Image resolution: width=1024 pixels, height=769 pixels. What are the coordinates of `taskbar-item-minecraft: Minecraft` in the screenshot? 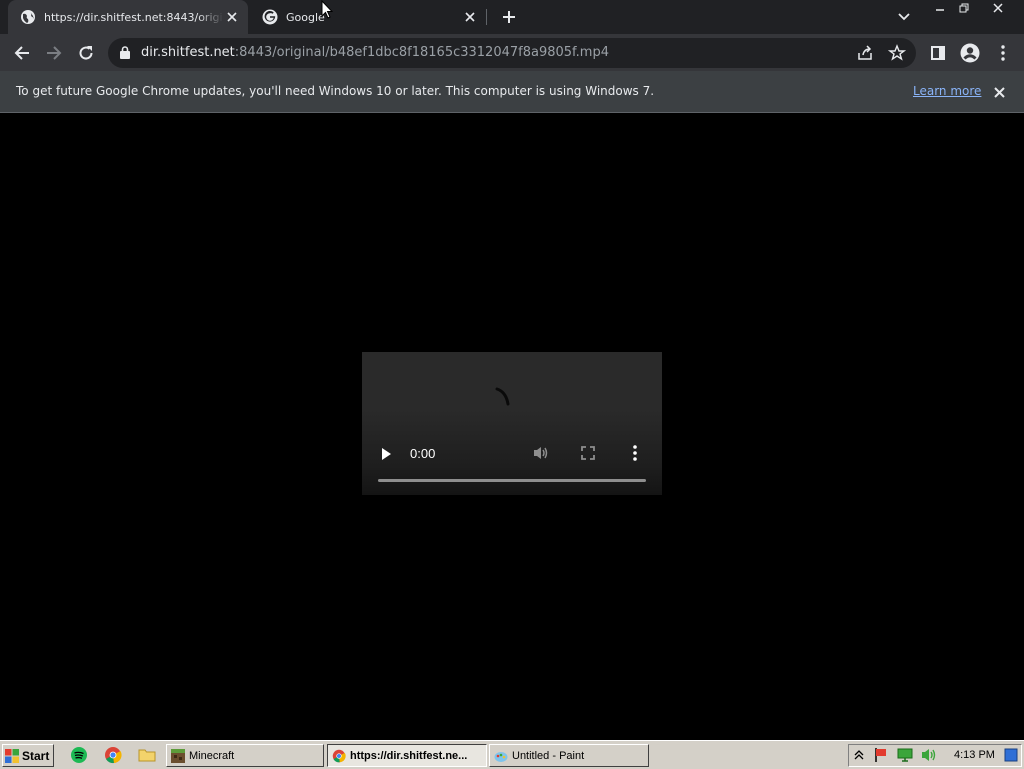 It's located at (245, 755).